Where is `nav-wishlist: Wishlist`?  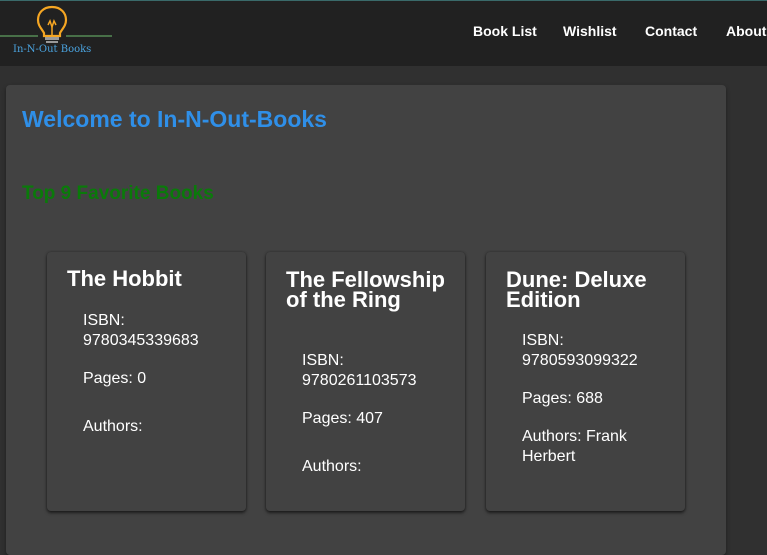 nav-wishlist: Wishlist is located at coordinates (590, 33).